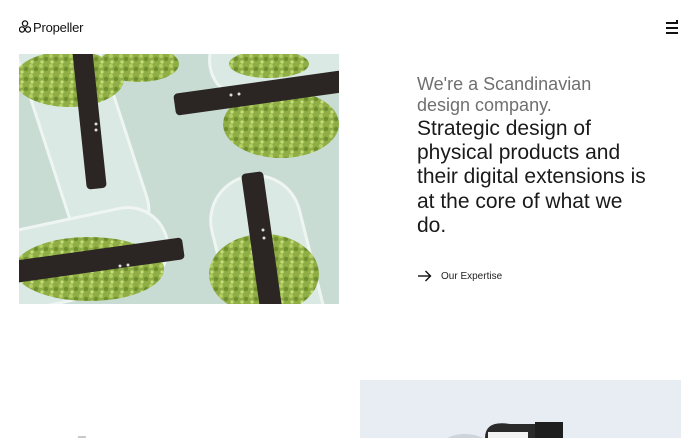 This screenshot has width=700, height=438. Describe the element at coordinates (25, 26) in the screenshot. I see `propeller-logo-icon` at that location.